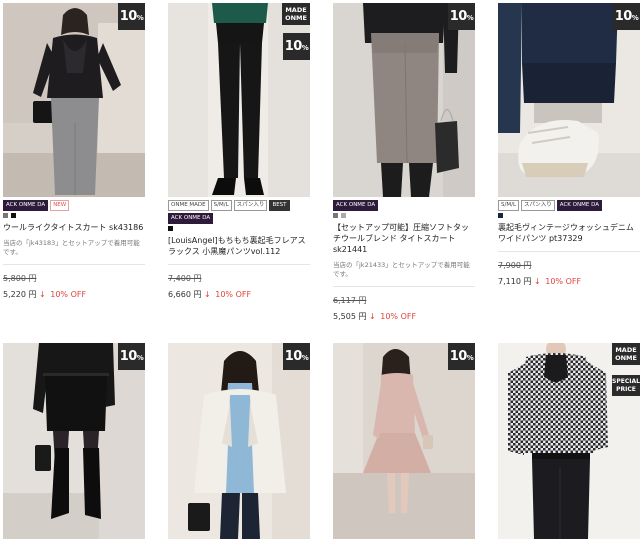 The width and height of the screenshot is (644, 540). I want to click on product-tags: S/M/L スパン入り ACK ONME DA, so click(569, 205).